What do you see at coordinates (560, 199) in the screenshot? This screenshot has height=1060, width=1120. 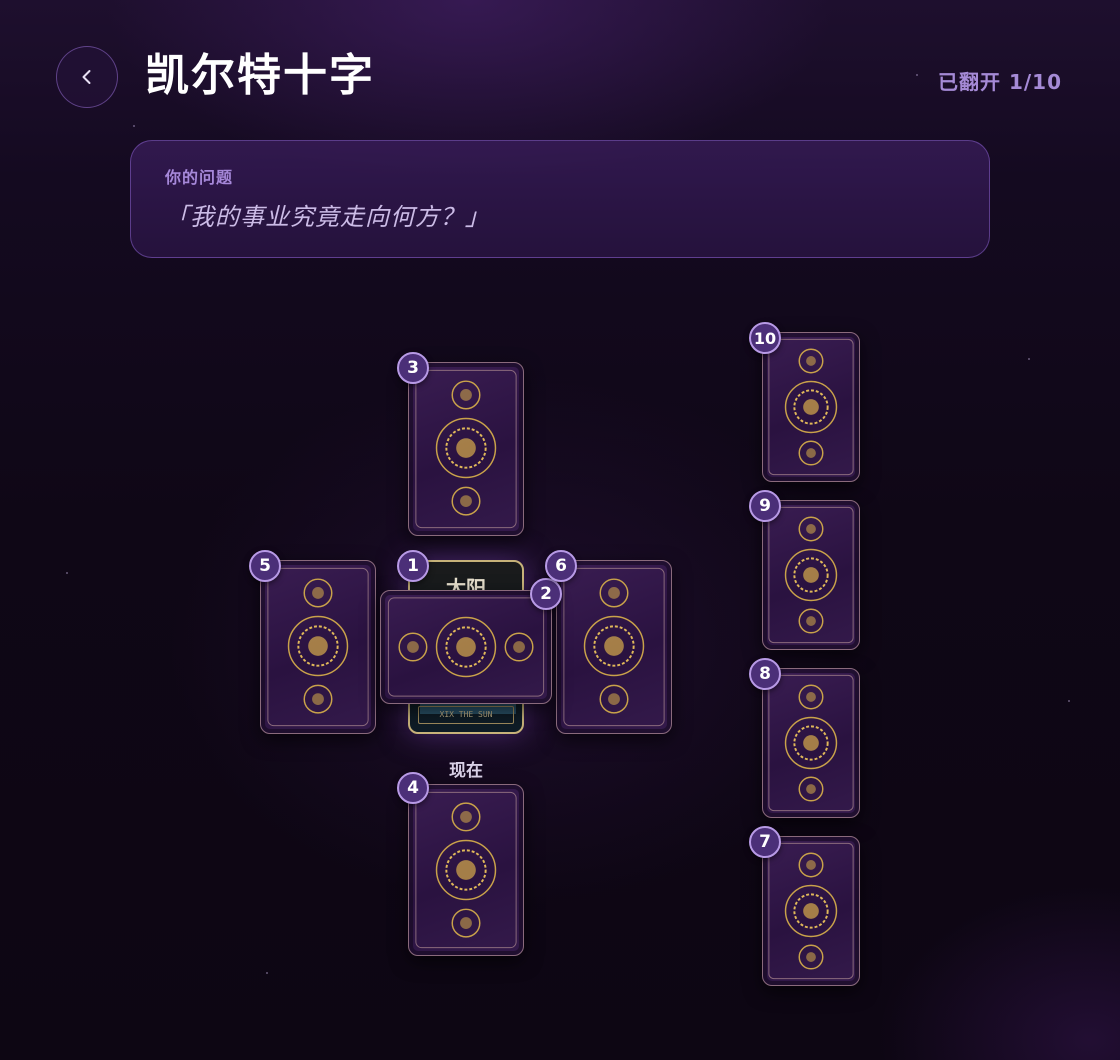 I see `question-panel: 你的问题 「我的事业究竟走向何方？」` at bounding box center [560, 199].